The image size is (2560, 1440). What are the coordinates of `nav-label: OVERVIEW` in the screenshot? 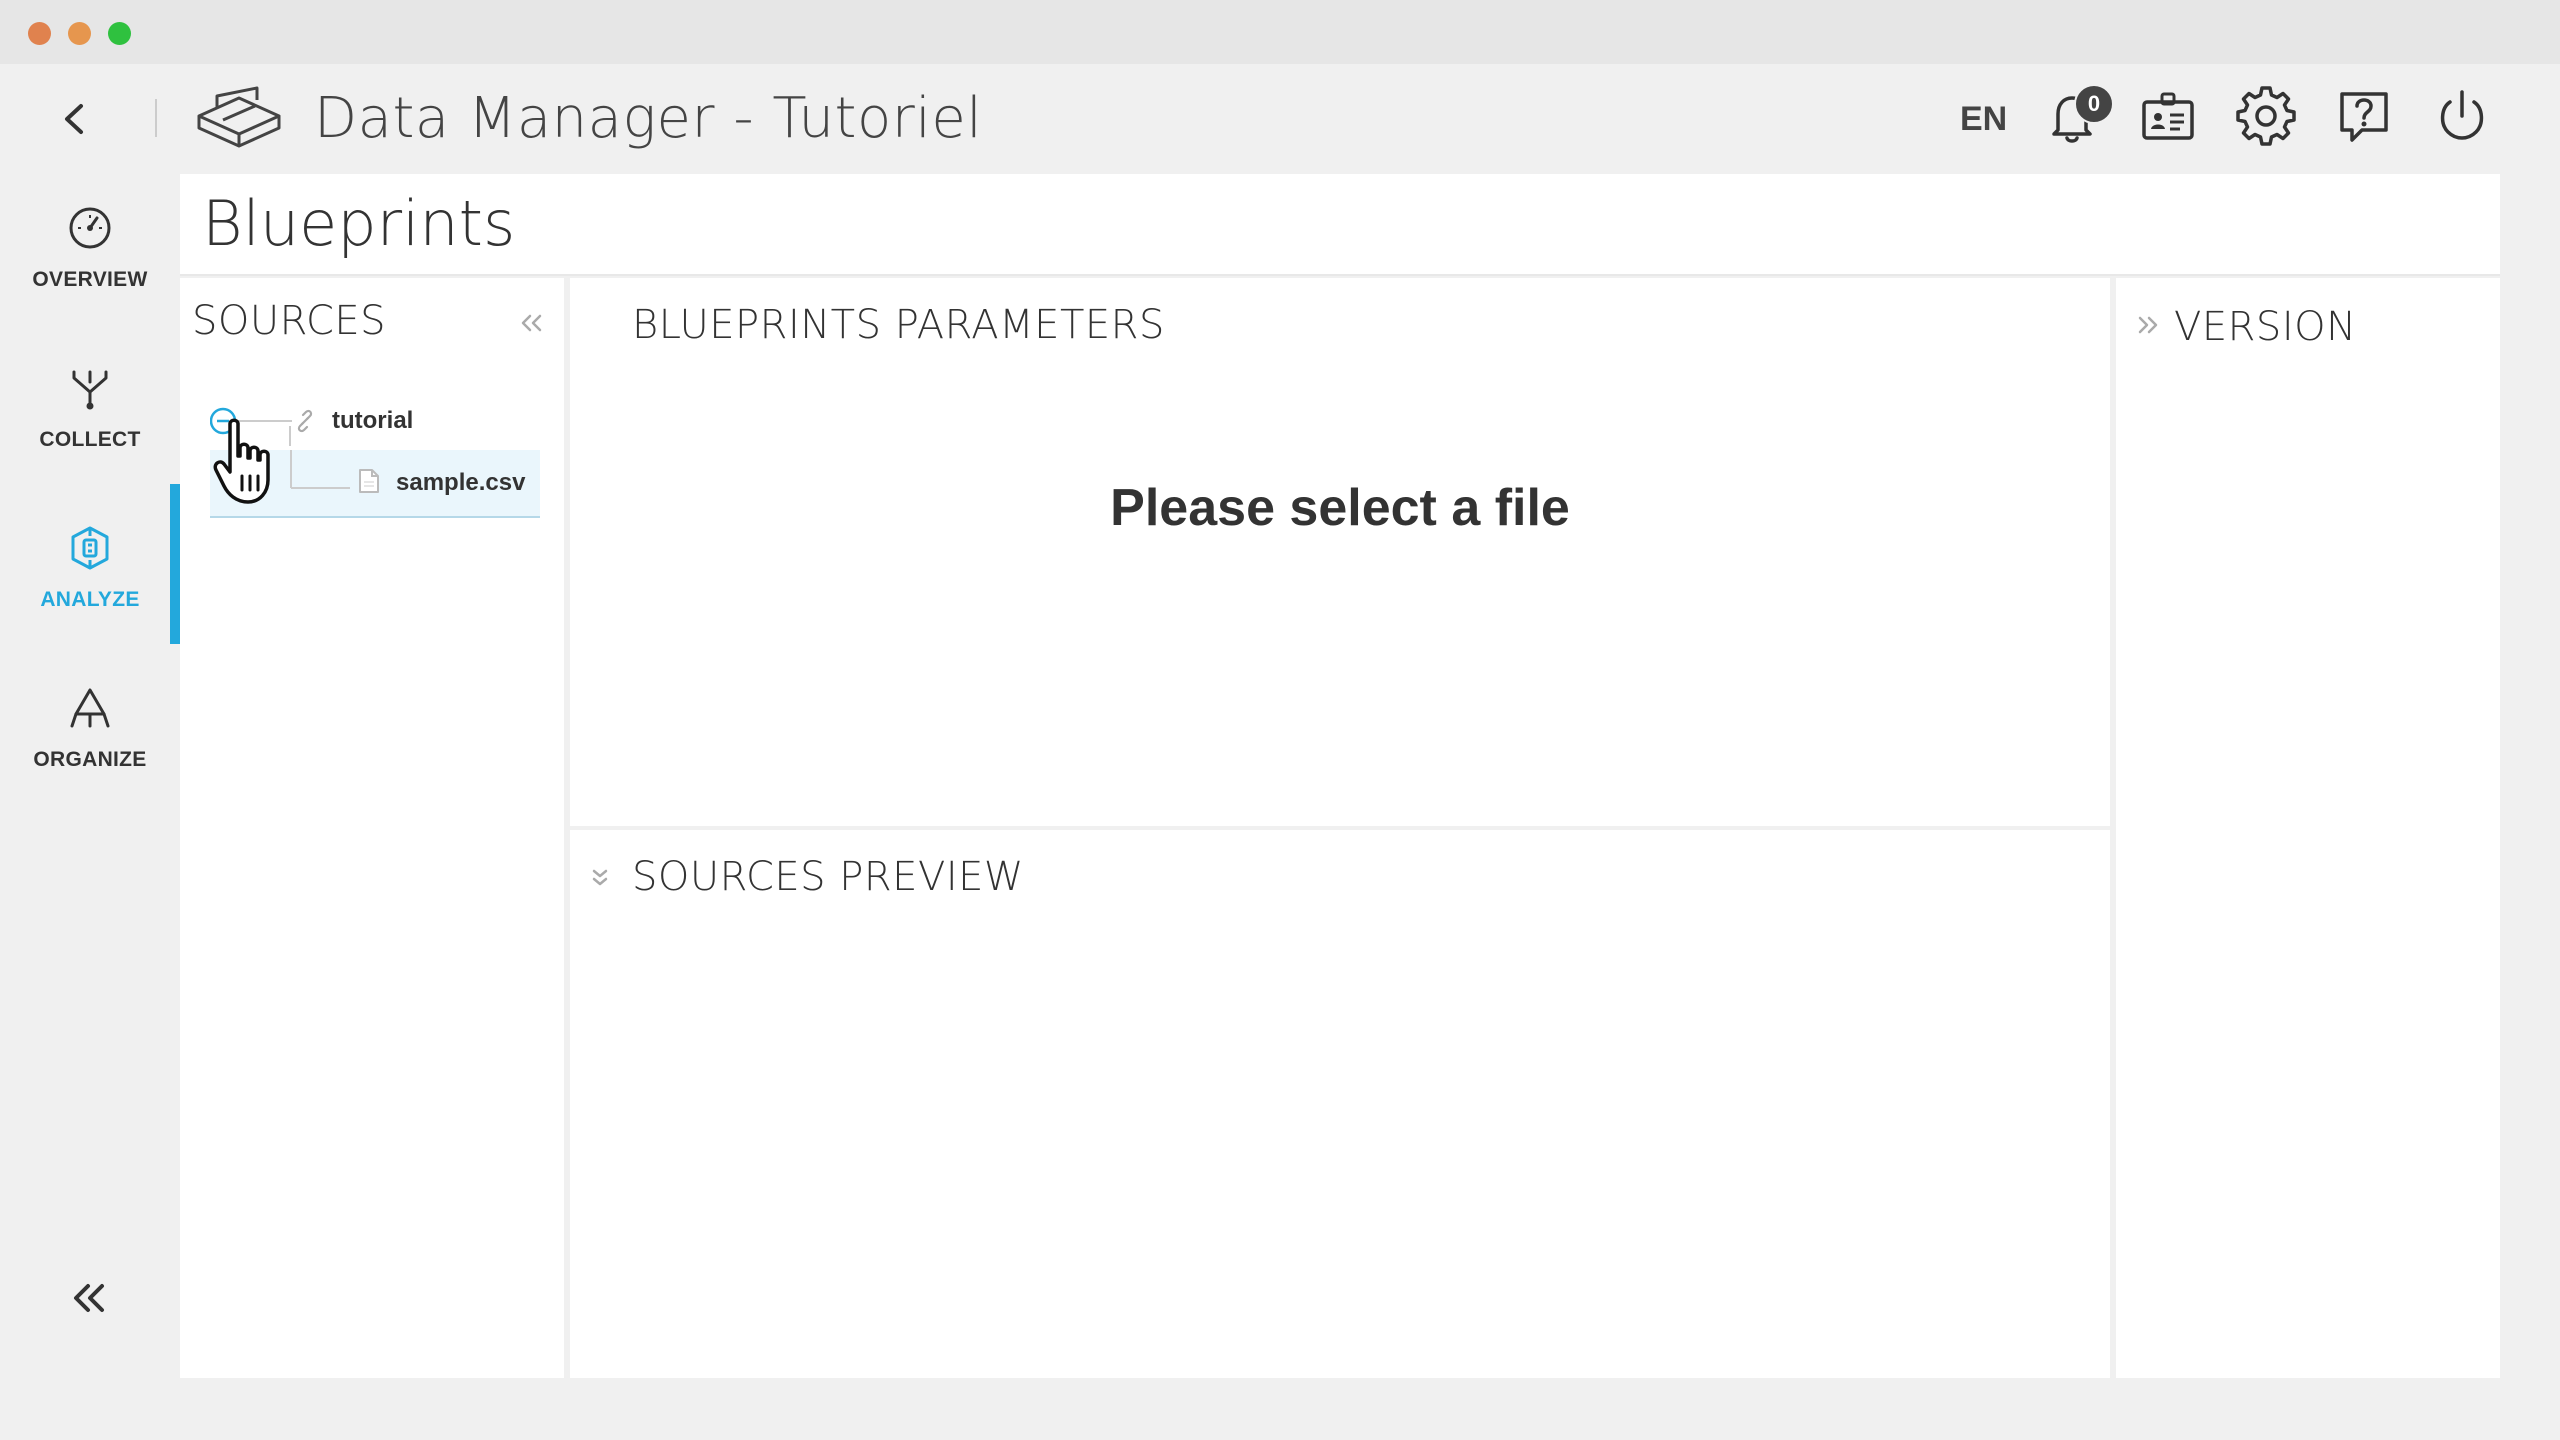 It's located at (90, 279).